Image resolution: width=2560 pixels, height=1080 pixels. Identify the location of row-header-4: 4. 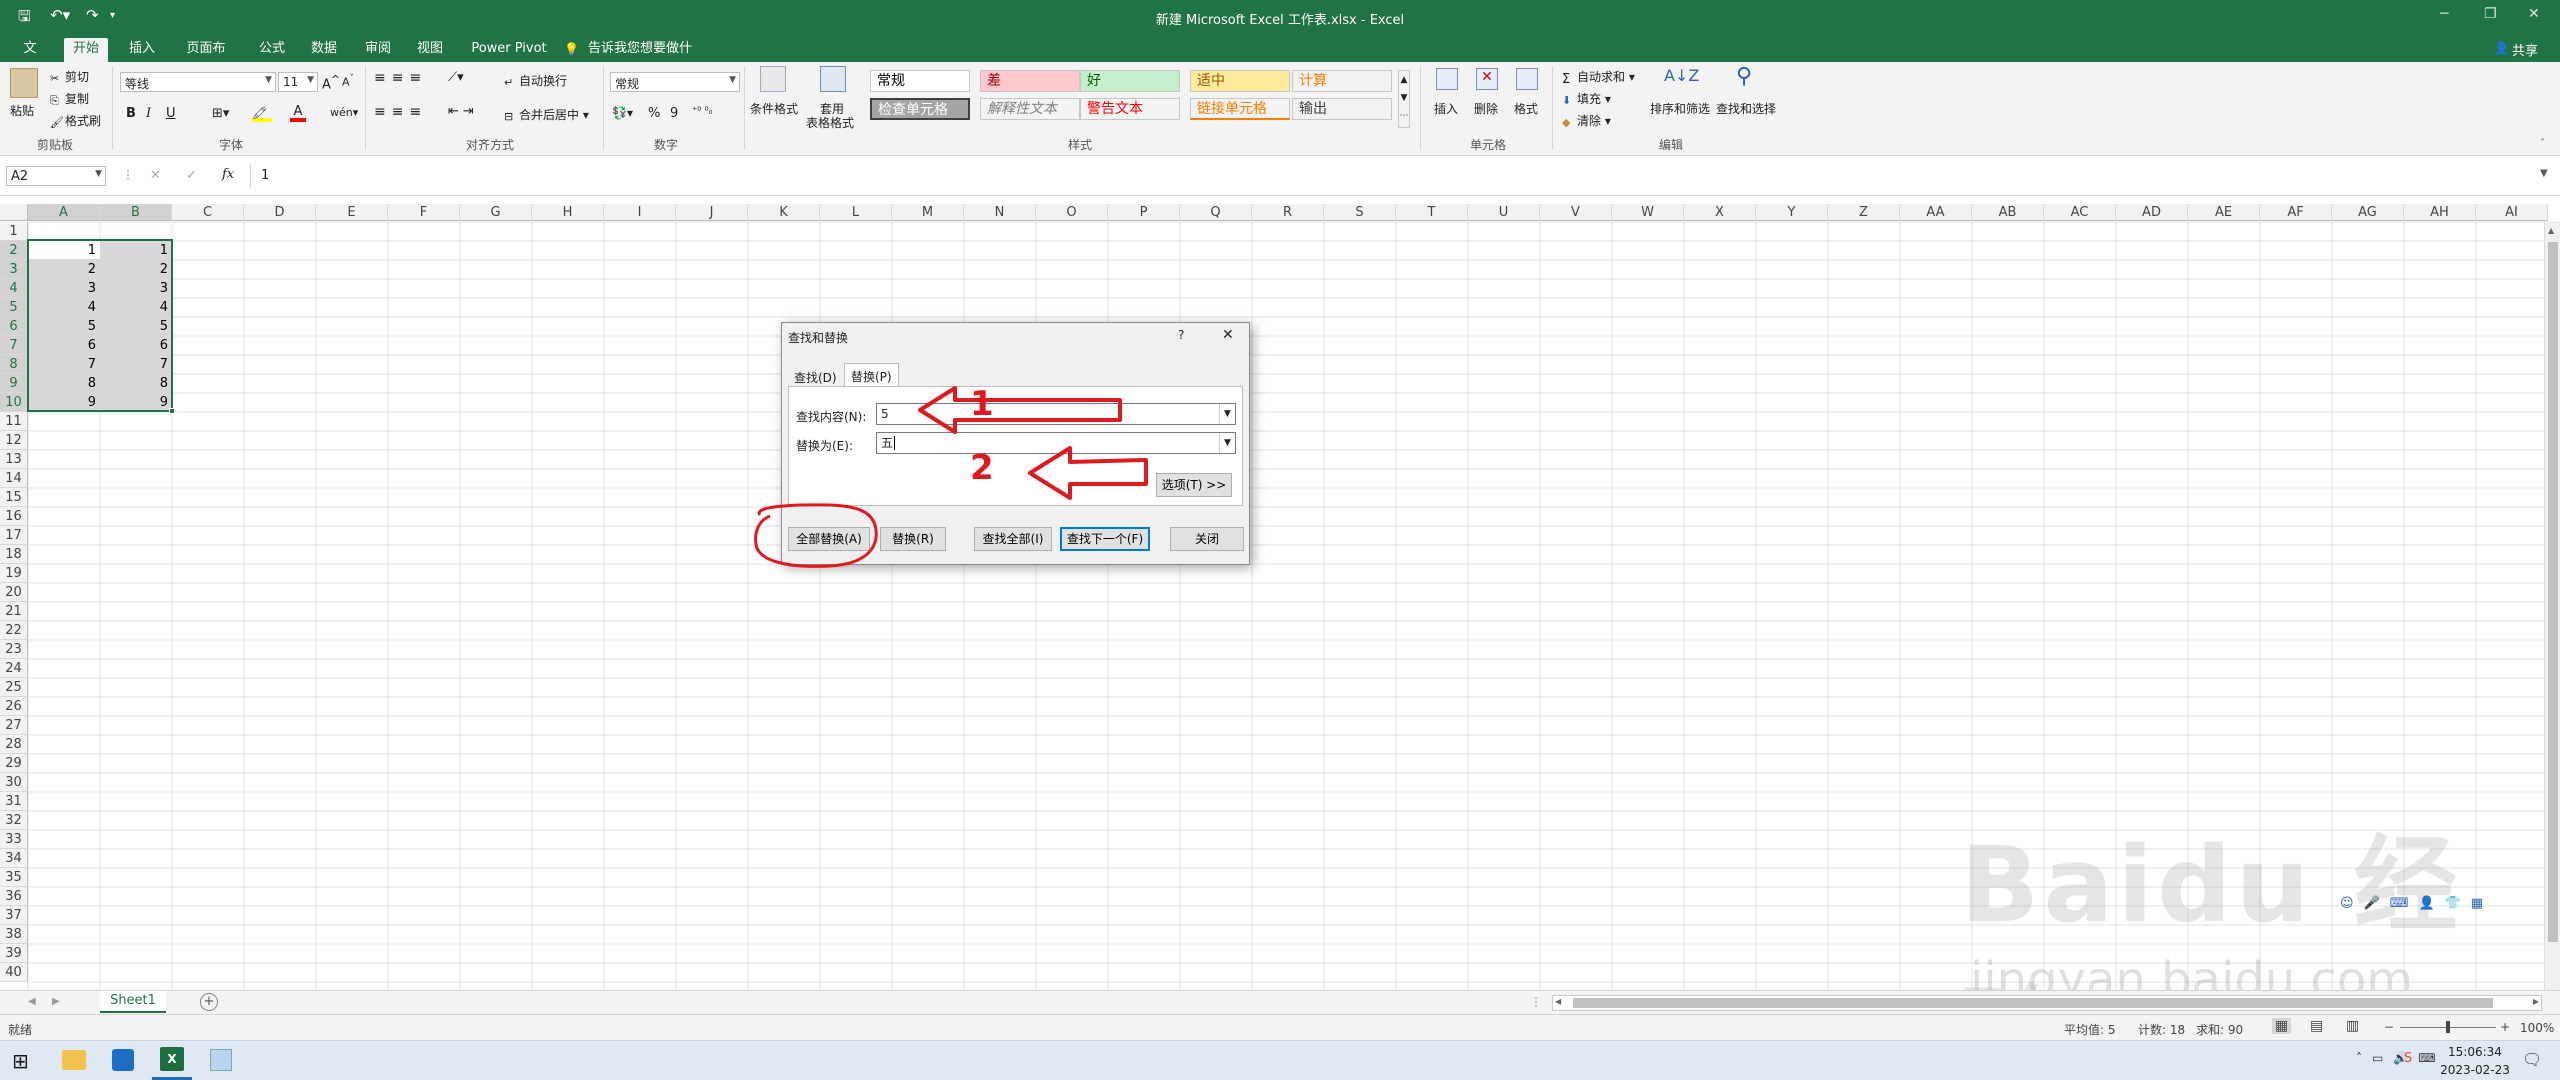
(14, 288).